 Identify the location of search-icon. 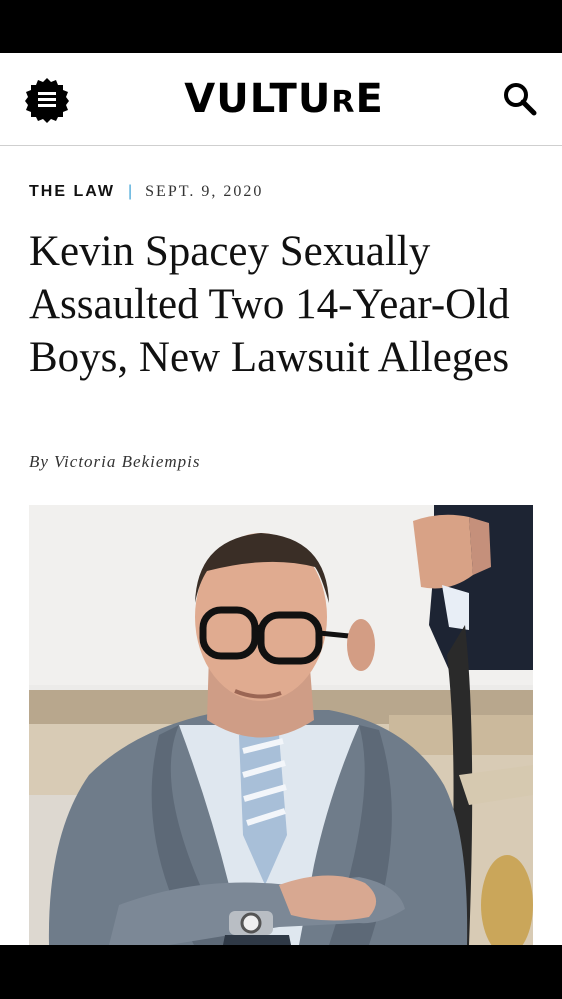
(520, 99).